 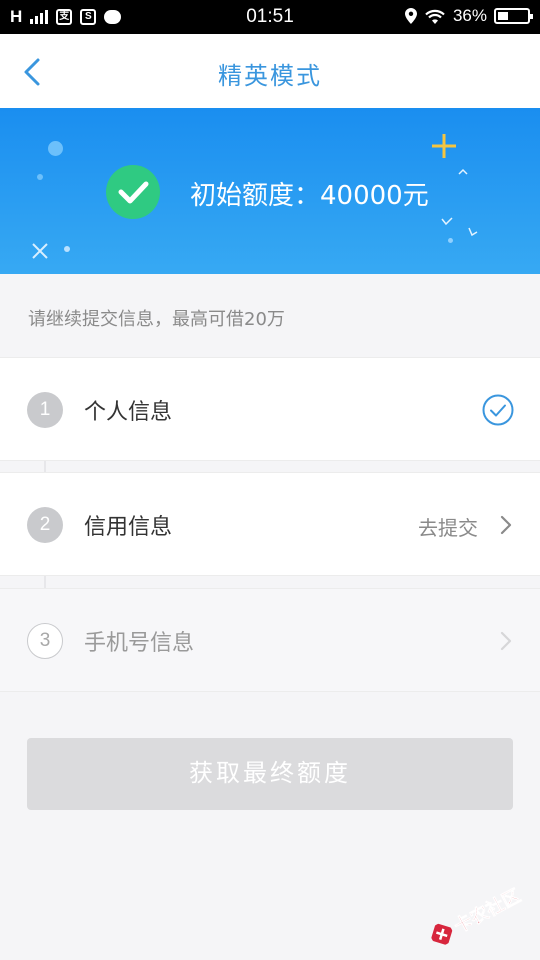 I want to click on step-number: 1, so click(x=45, y=410).